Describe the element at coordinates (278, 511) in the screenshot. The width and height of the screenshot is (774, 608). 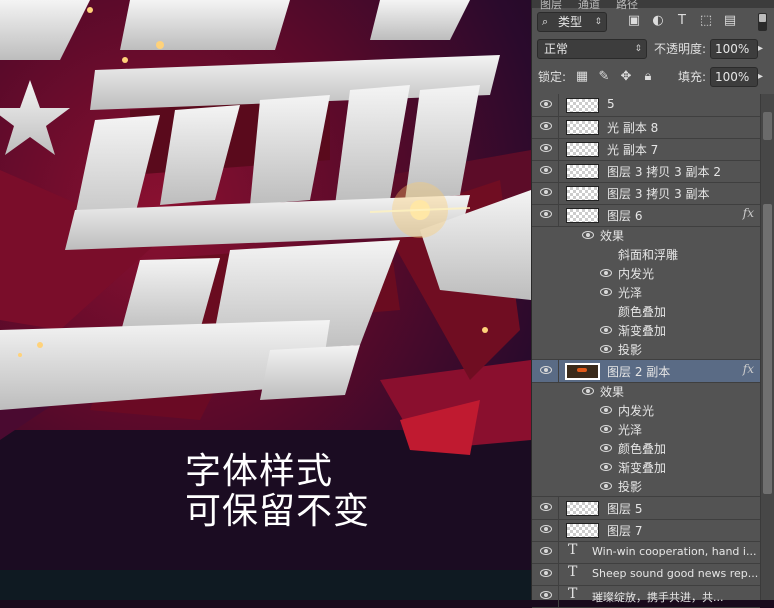
I see `caption-line-2: 可保留不变` at that location.